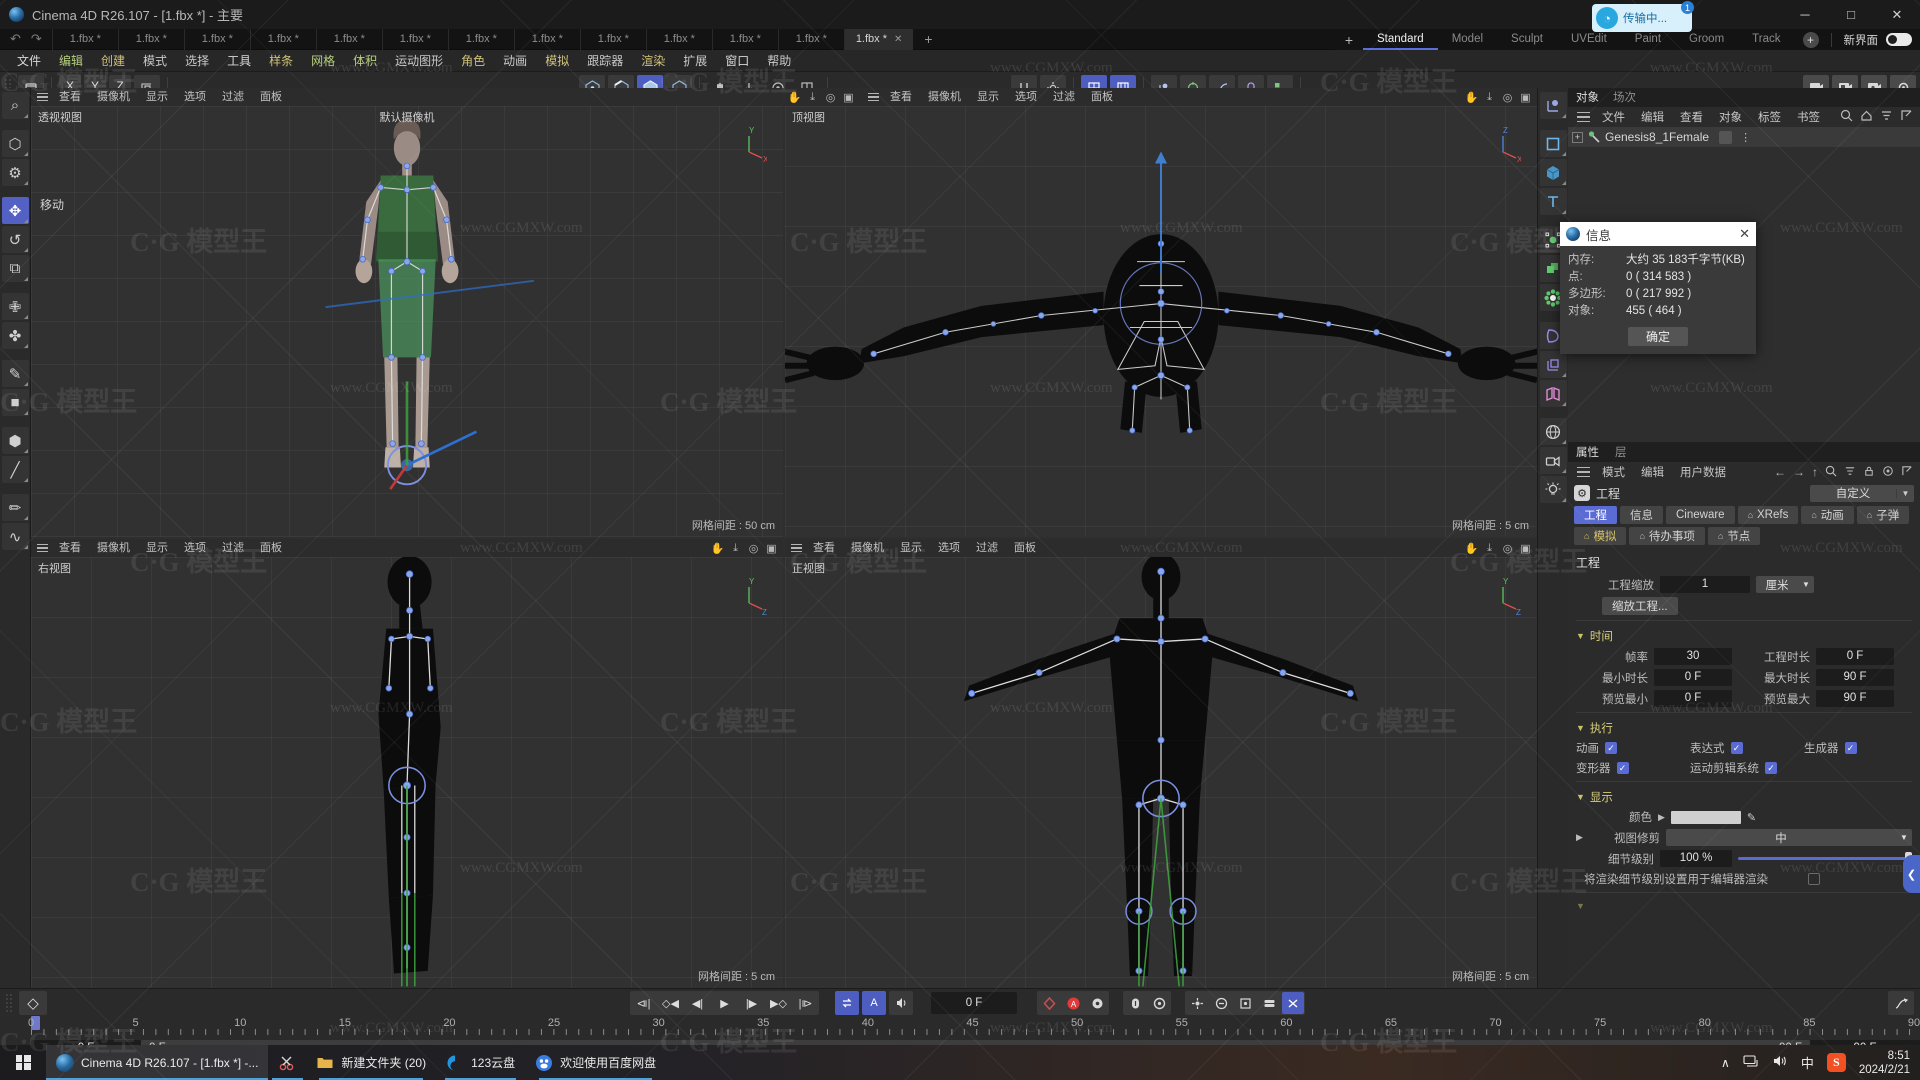  Describe the element at coordinates (15, 210) in the screenshot. I see `move-tool-icon: ✥` at that location.